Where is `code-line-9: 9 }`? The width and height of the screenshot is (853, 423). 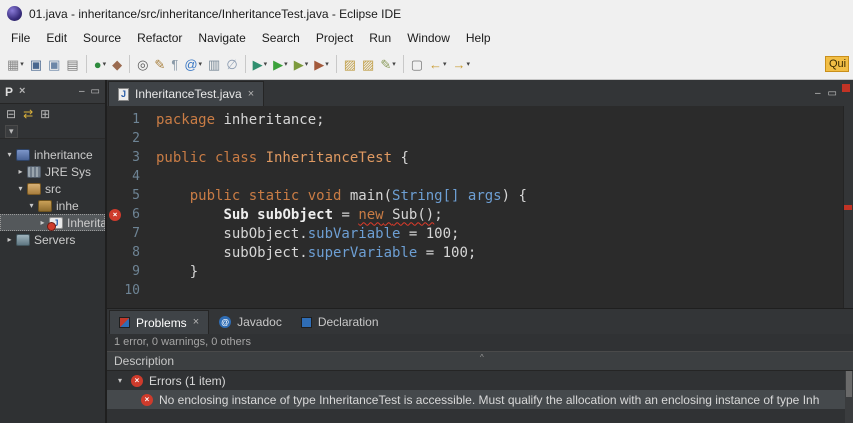
code-line-9: 9 } is located at coordinates (480, 271).